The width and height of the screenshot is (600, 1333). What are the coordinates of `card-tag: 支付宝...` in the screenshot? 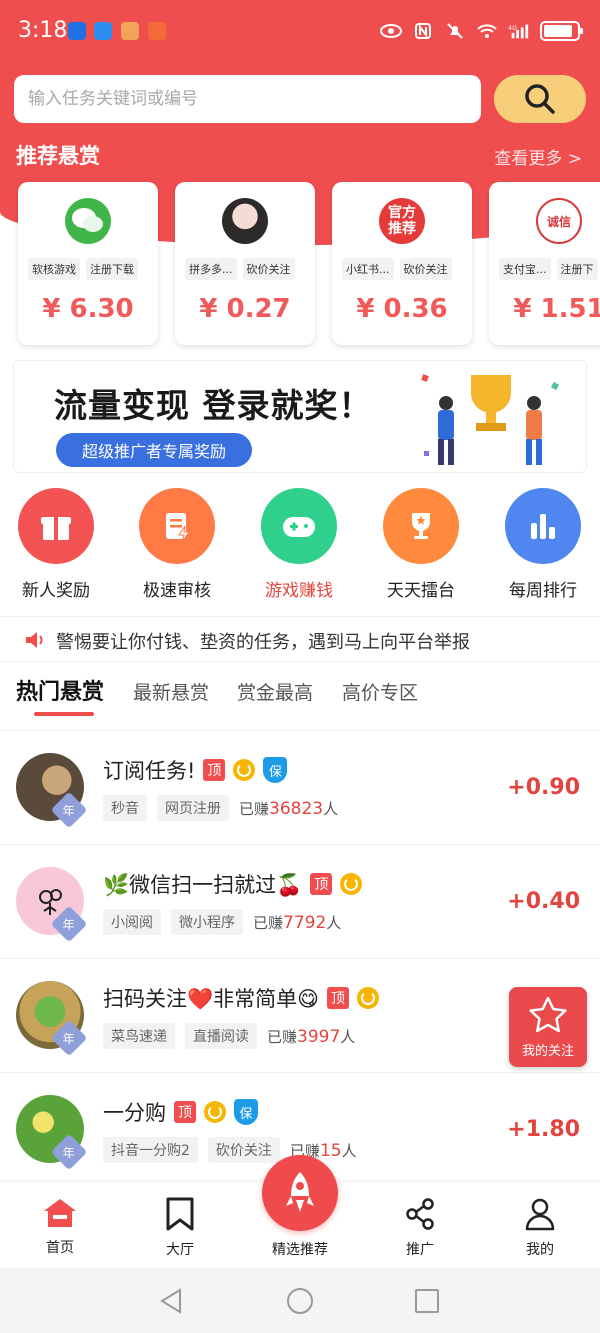 It's located at (525, 269).